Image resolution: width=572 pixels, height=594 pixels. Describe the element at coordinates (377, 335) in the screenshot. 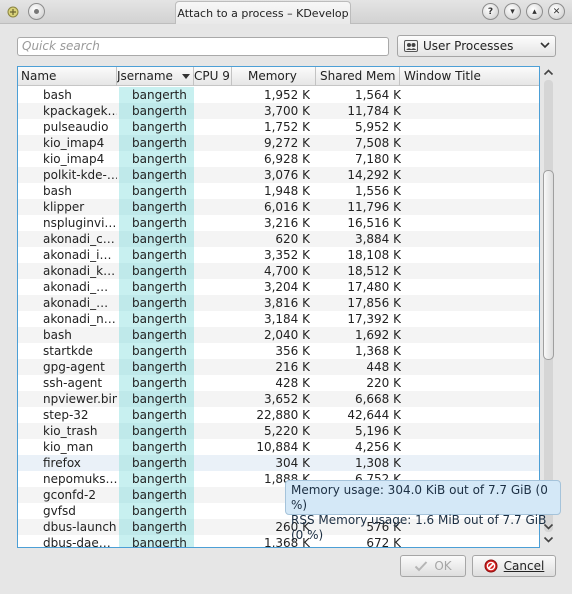

I see `shared-mem-cell: 1,692 K` at that location.